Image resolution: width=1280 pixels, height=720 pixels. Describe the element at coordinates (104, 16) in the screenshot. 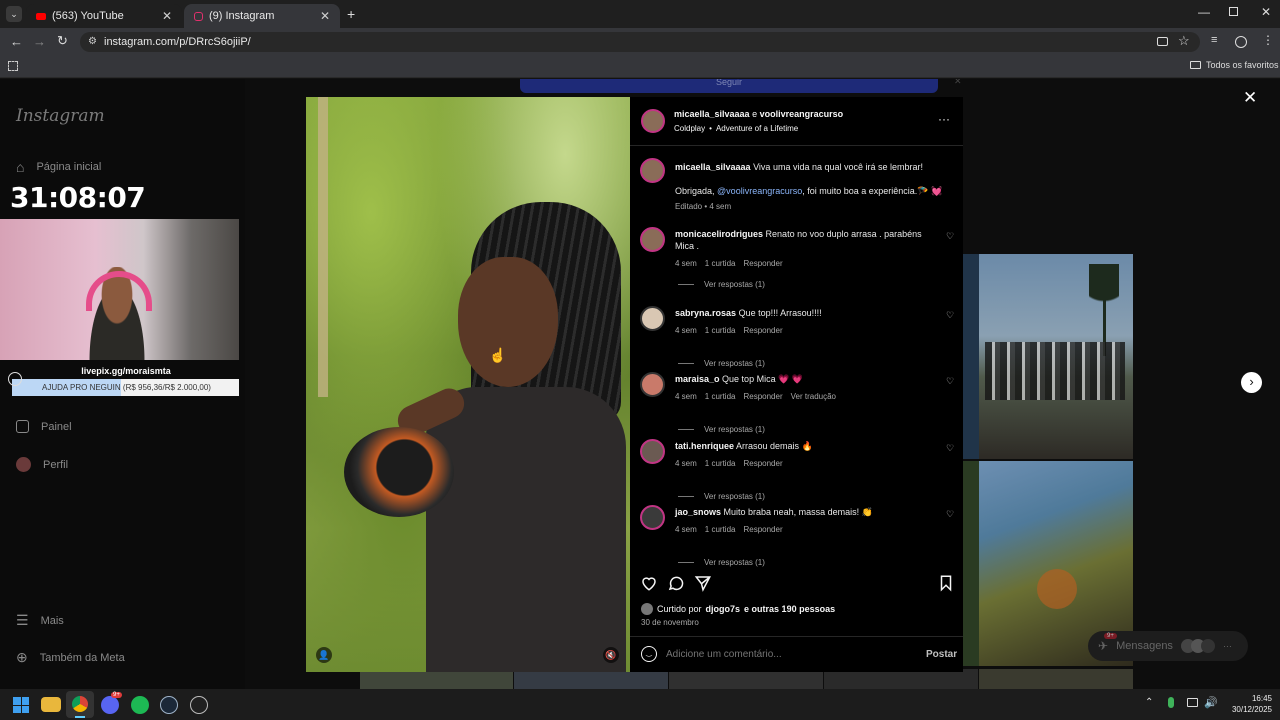

I see `tab-youtube: (563) YouTube ✕` at that location.